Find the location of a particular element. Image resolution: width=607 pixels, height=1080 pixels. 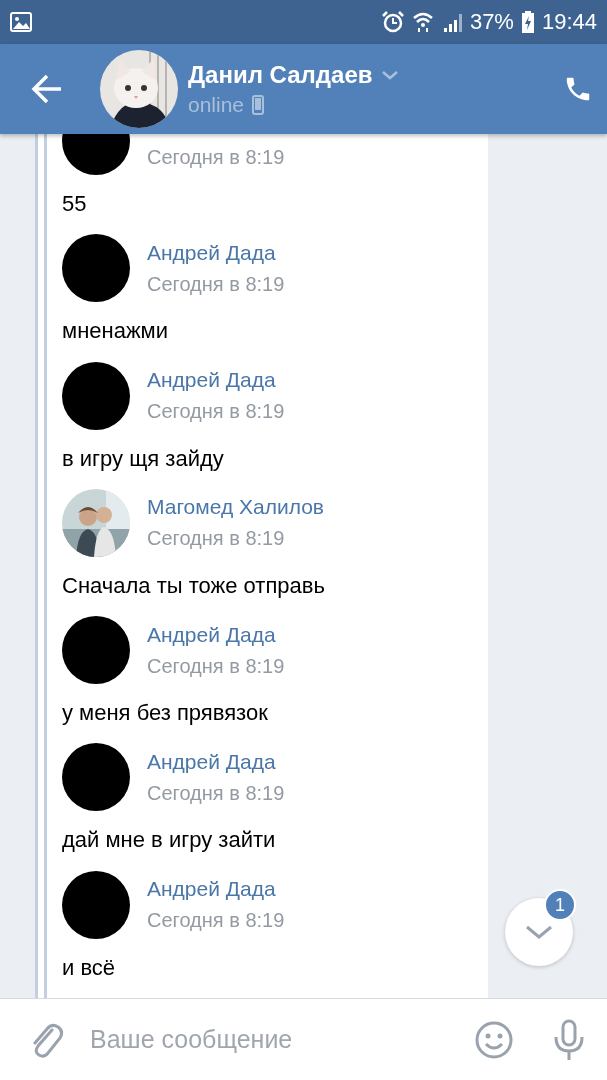

scroll-down-button is located at coordinates (539, 932).